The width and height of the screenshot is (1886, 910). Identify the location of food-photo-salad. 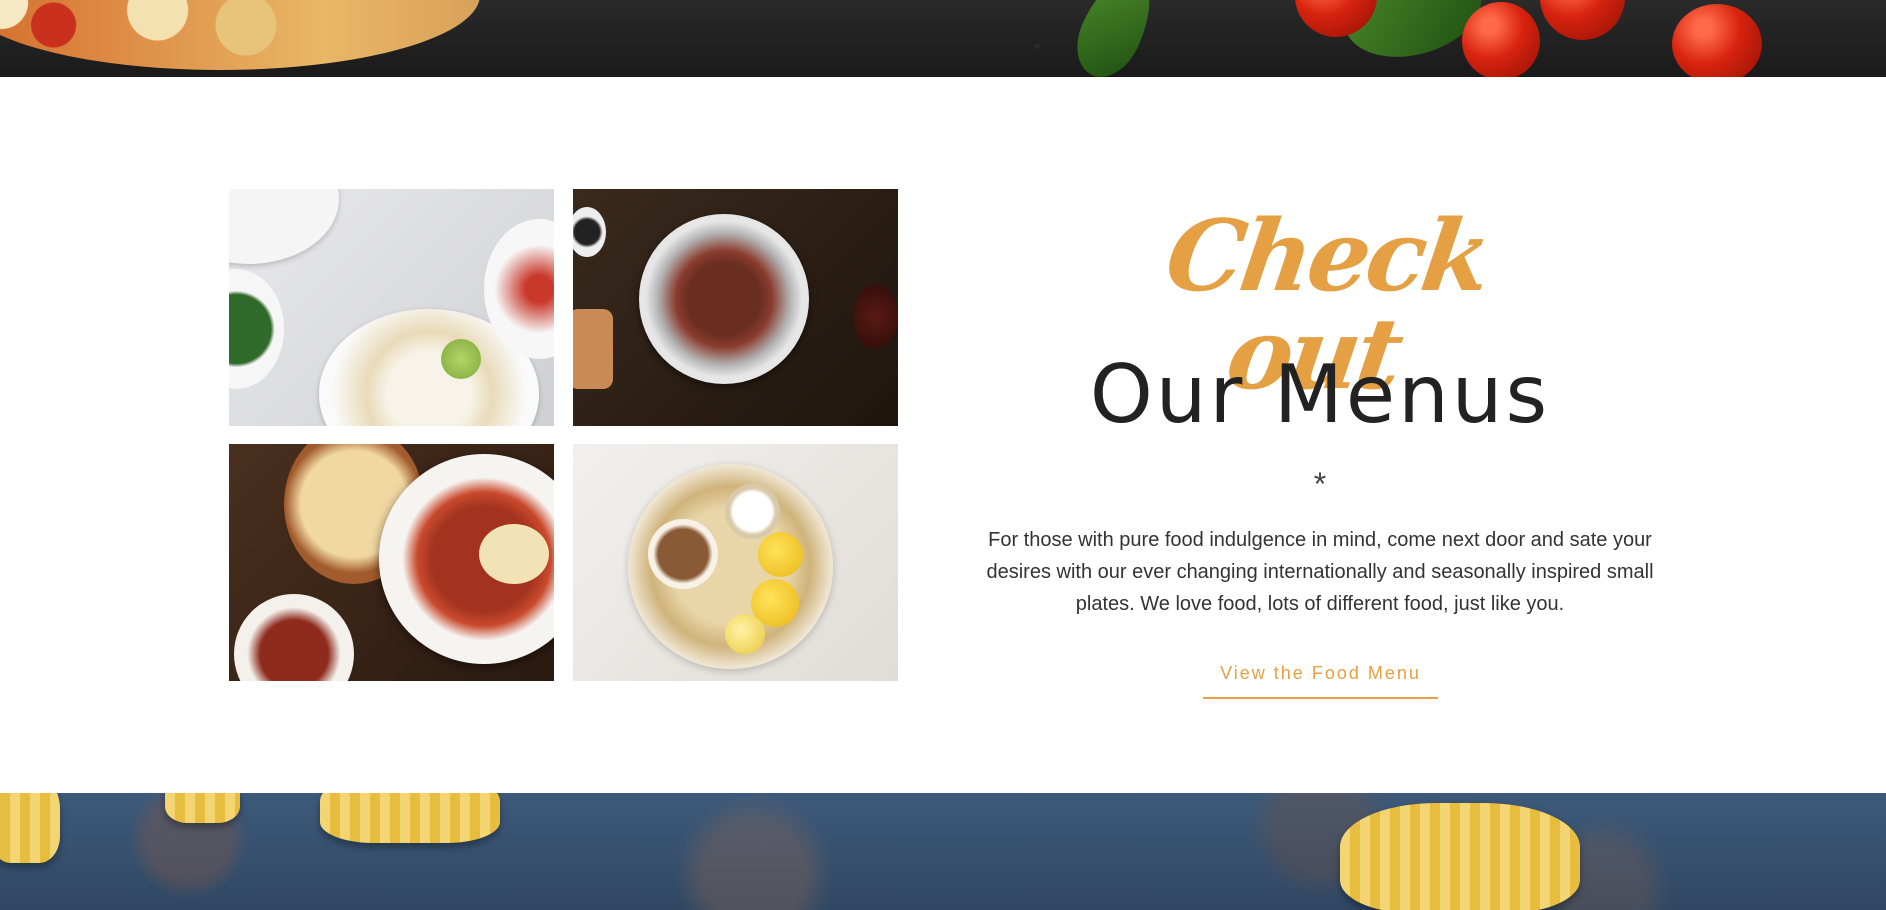
(391, 307).